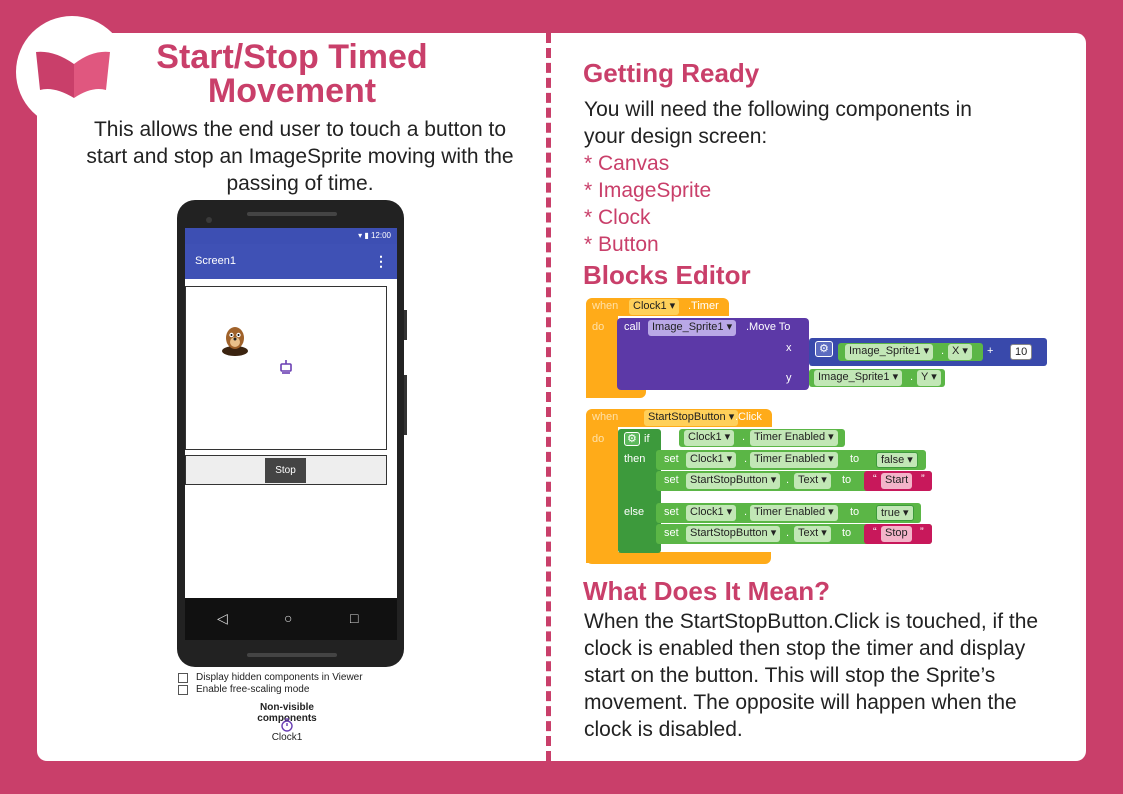  What do you see at coordinates (287, 725) in the screenshot?
I see `stopwatch-icon` at bounding box center [287, 725].